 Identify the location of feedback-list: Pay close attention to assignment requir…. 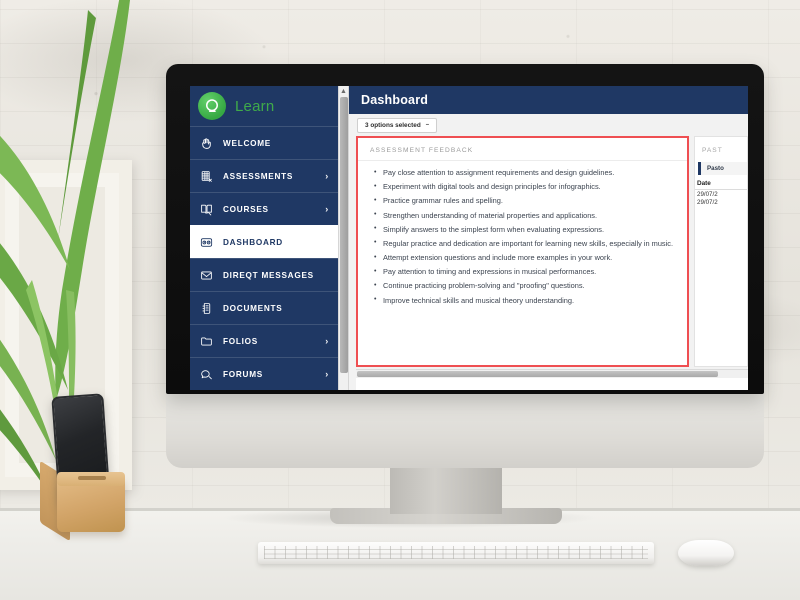
(522, 238).